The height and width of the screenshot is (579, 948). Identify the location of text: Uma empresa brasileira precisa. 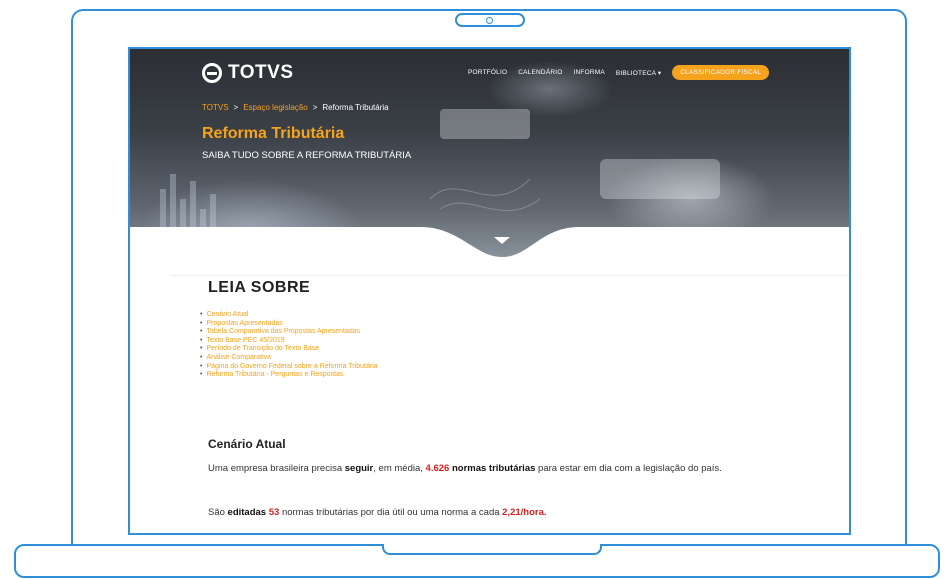
(276, 468).